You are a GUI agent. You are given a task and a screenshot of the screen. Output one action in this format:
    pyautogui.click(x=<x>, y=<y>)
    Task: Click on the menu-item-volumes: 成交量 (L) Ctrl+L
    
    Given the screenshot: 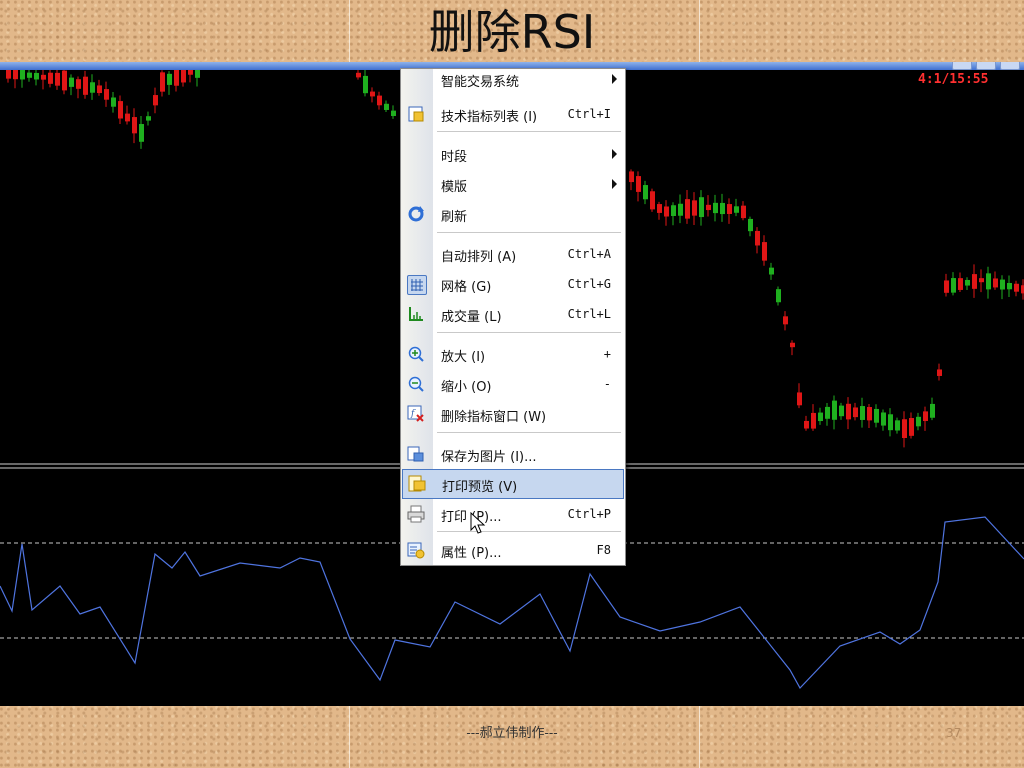 What is the action you would take?
    pyautogui.click(x=513, y=314)
    